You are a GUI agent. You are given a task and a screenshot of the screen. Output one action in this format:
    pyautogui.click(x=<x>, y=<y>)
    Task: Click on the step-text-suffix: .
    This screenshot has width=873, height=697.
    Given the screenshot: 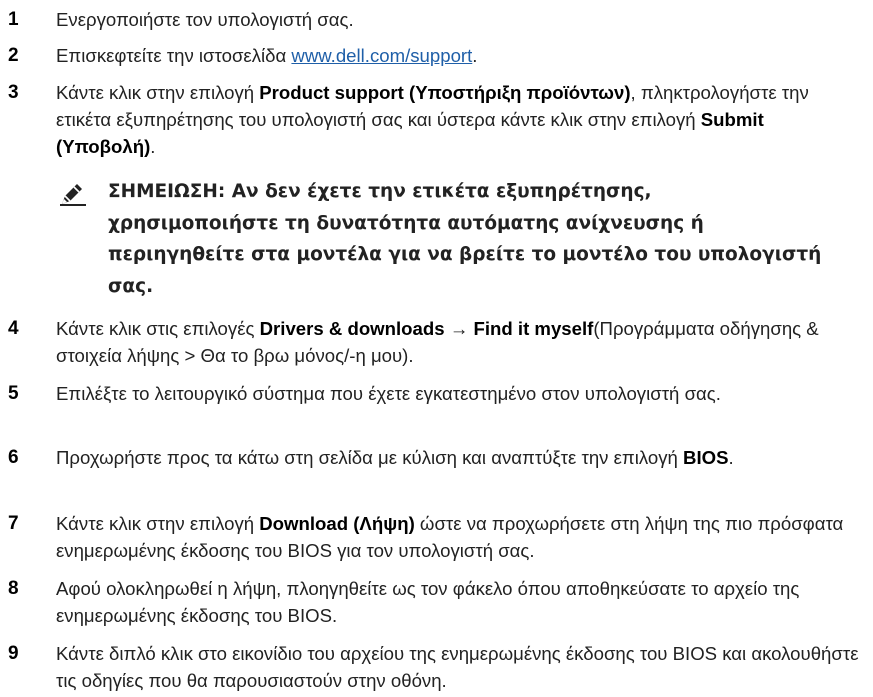 What is the action you would take?
    pyautogui.click(x=475, y=55)
    